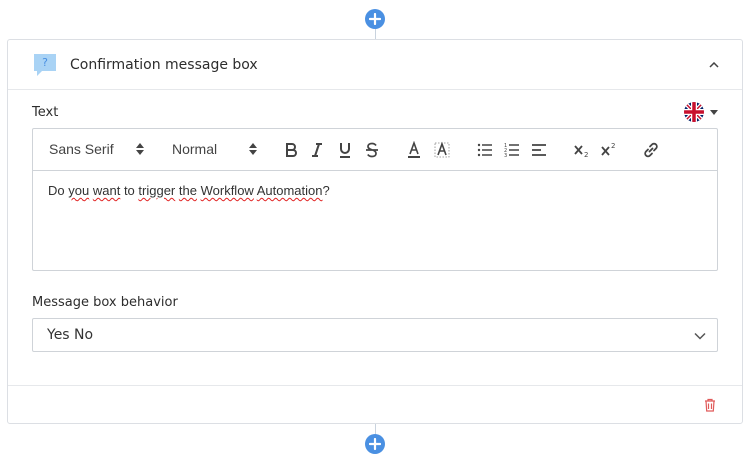 The height and width of the screenshot is (464, 753). What do you see at coordinates (45, 112) in the screenshot?
I see `text-label: Text` at bounding box center [45, 112].